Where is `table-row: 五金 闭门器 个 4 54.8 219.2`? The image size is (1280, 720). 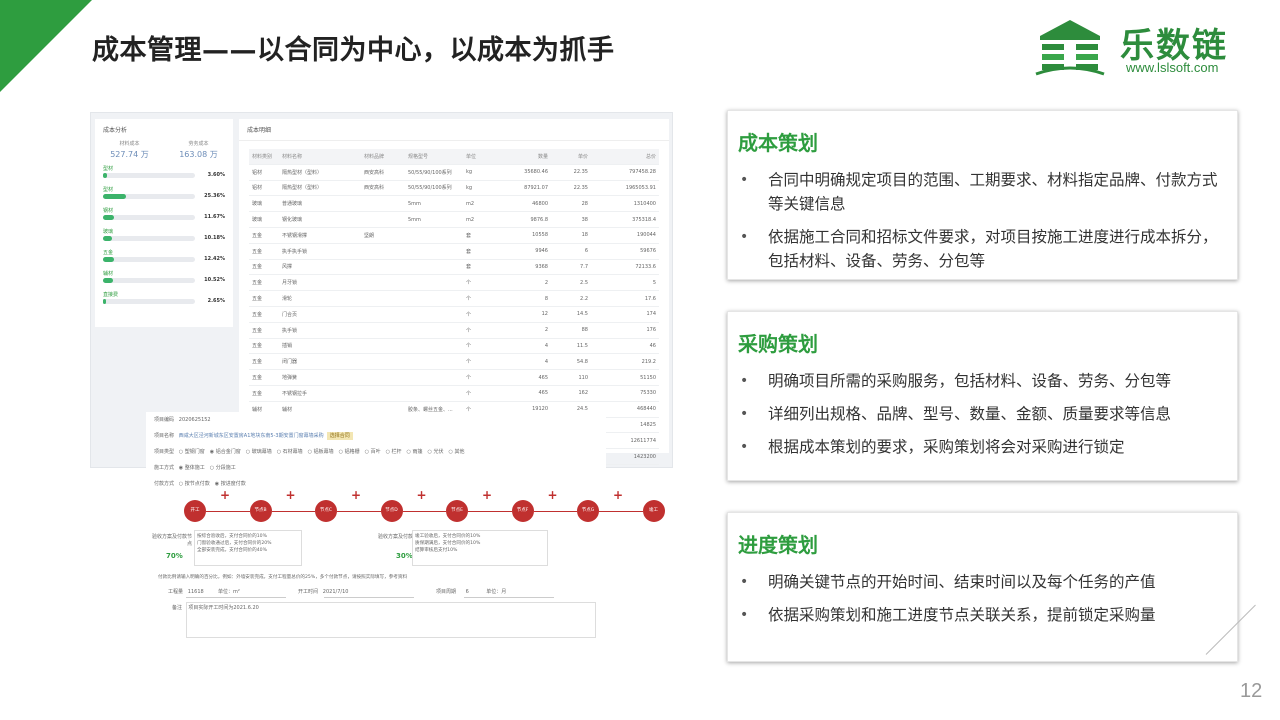 table-row: 五金 闭门器 个 4 54.8 219.2 is located at coordinates (454, 362).